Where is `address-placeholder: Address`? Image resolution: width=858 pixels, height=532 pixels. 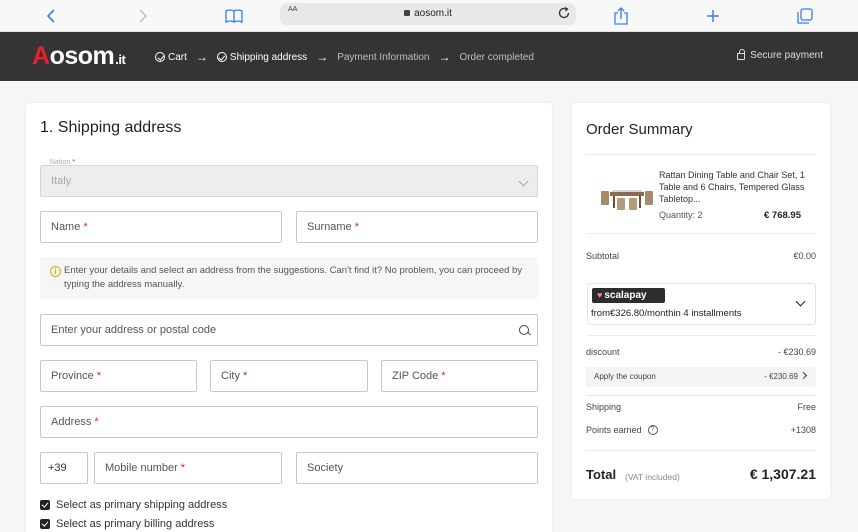
address-placeholder: Address is located at coordinates (71, 422).